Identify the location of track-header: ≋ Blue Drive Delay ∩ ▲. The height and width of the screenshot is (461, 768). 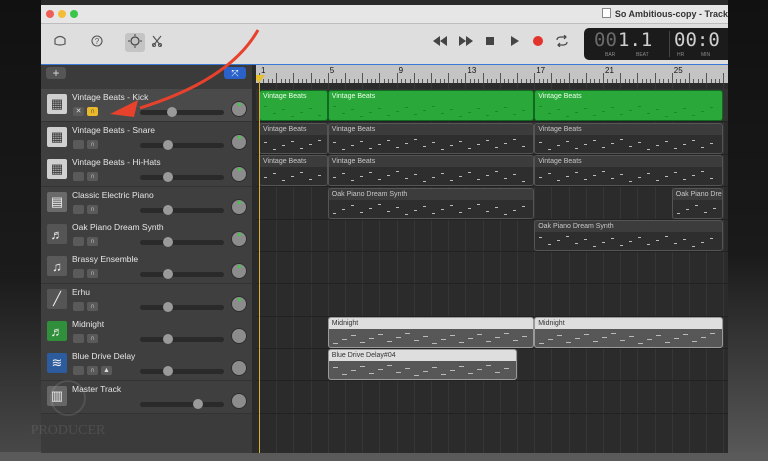
(146, 364).